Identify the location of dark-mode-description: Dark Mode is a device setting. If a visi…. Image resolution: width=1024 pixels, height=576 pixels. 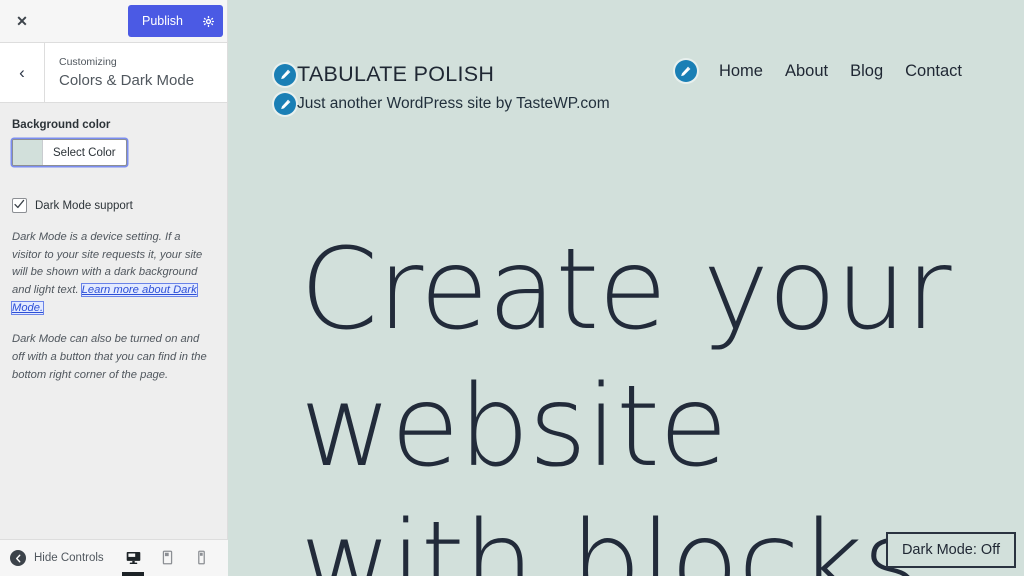
(113, 307).